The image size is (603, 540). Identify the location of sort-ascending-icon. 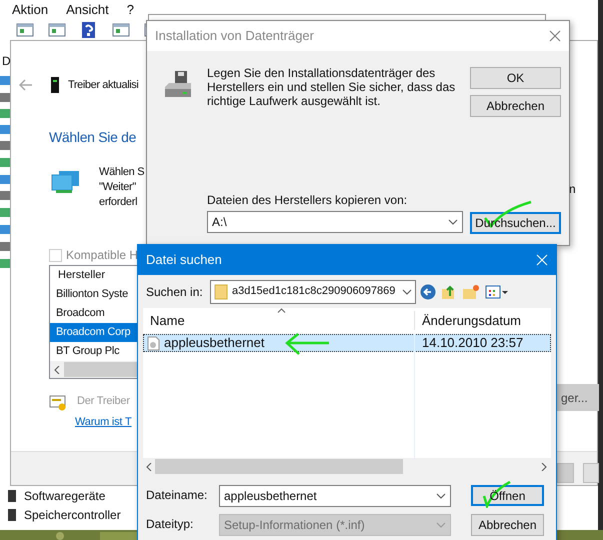
(281, 310).